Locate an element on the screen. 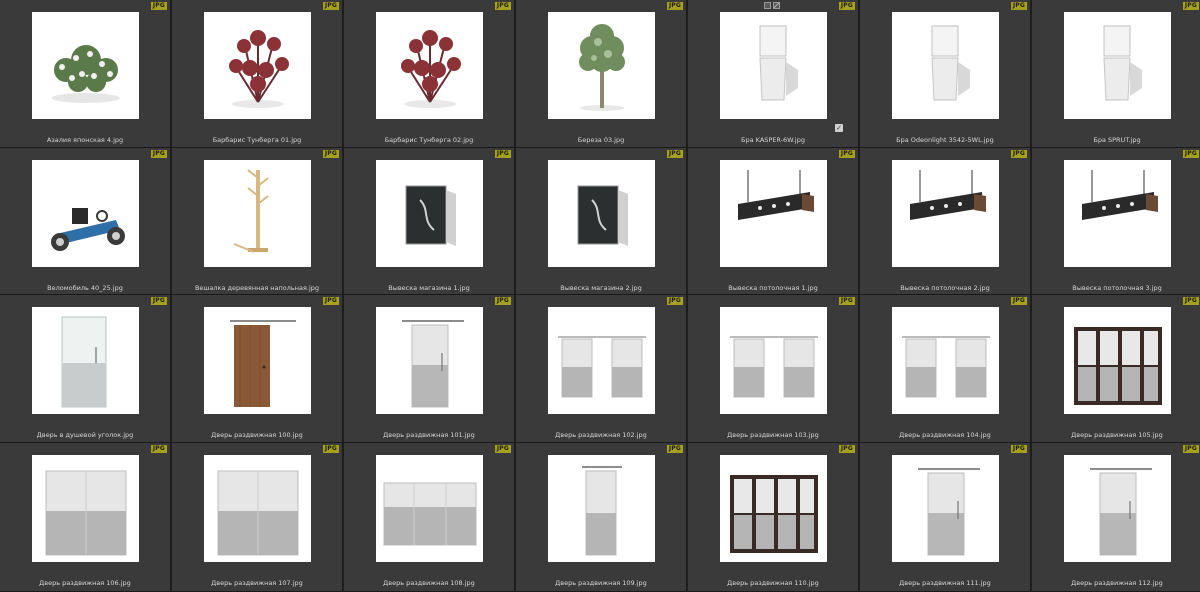 This screenshot has width=1200, height=592. file-name-label: Дверь раздвижная 111.jpg is located at coordinates (945, 583).